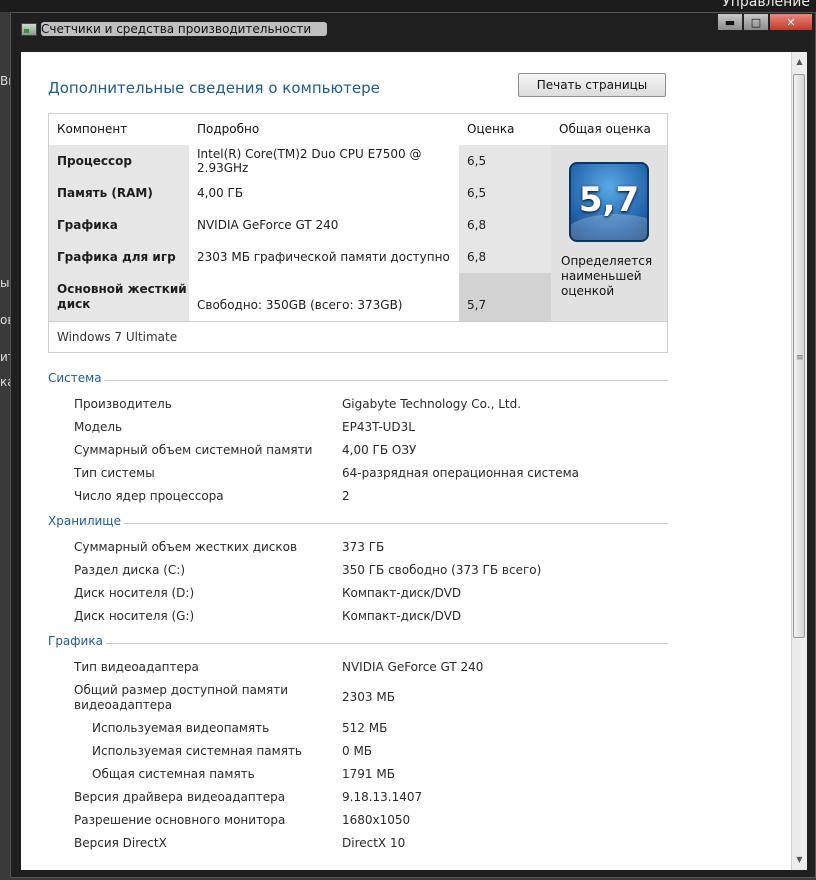  Describe the element at coordinates (505, 297) in the screenshot. I see `component-score: 5,7` at that location.